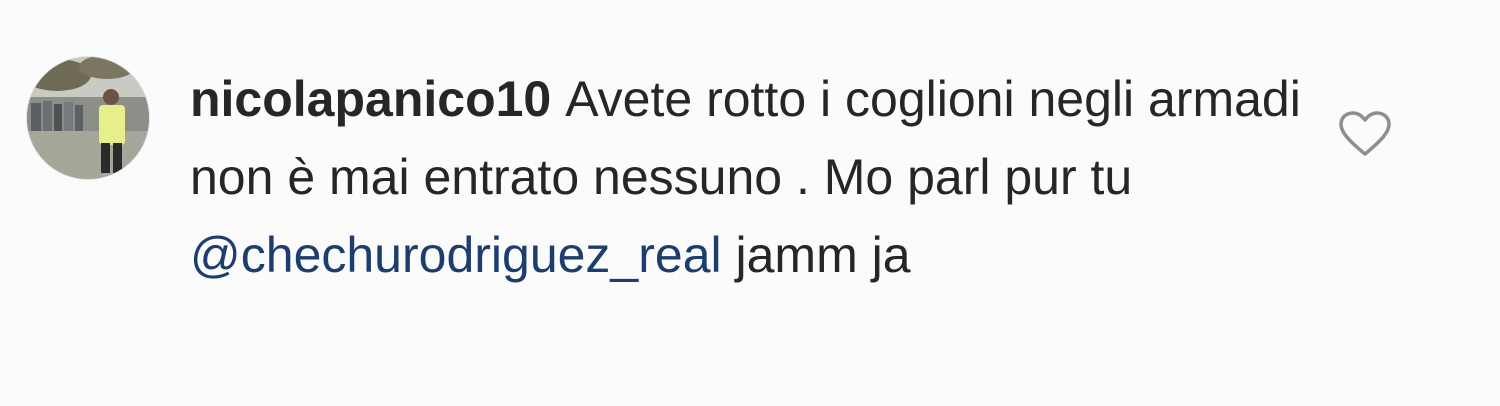 Image resolution: width=1500 pixels, height=406 pixels. Describe the element at coordinates (456, 255) in the screenshot. I see `mention-link: @chechurodriguez_real` at that location.